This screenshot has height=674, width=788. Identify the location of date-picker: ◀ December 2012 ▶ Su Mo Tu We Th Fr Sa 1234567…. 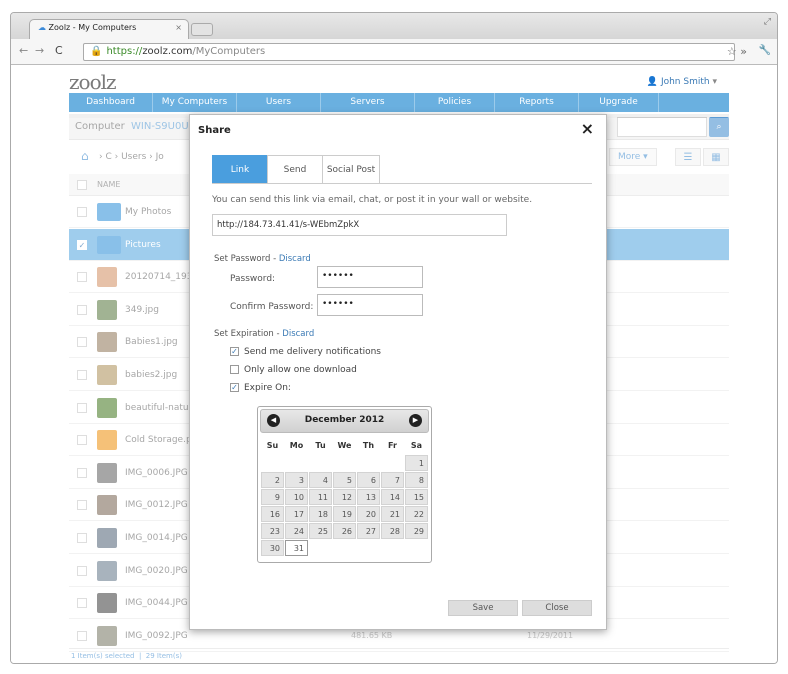
(344, 484).